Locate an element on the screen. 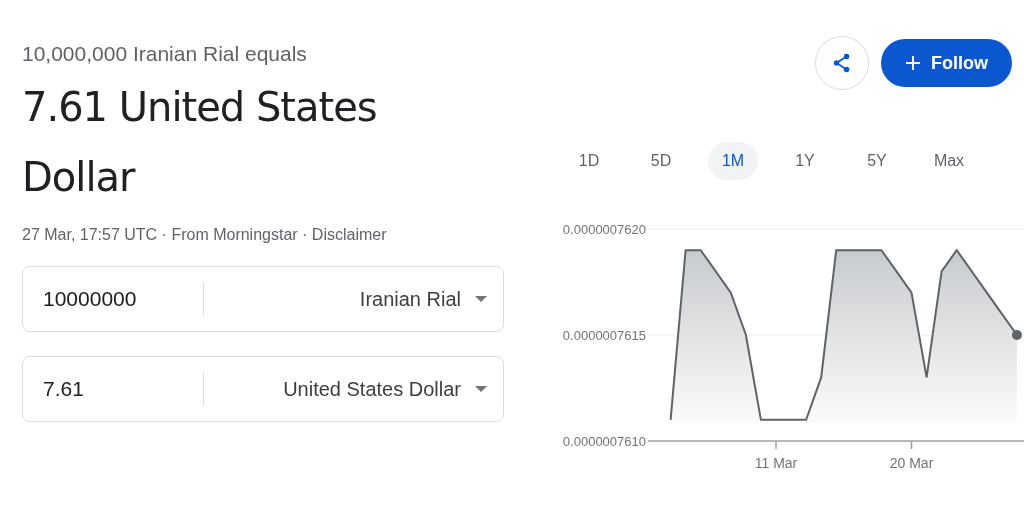 The height and width of the screenshot is (517, 1024). amount-field: 7.61 is located at coordinates (108, 389).